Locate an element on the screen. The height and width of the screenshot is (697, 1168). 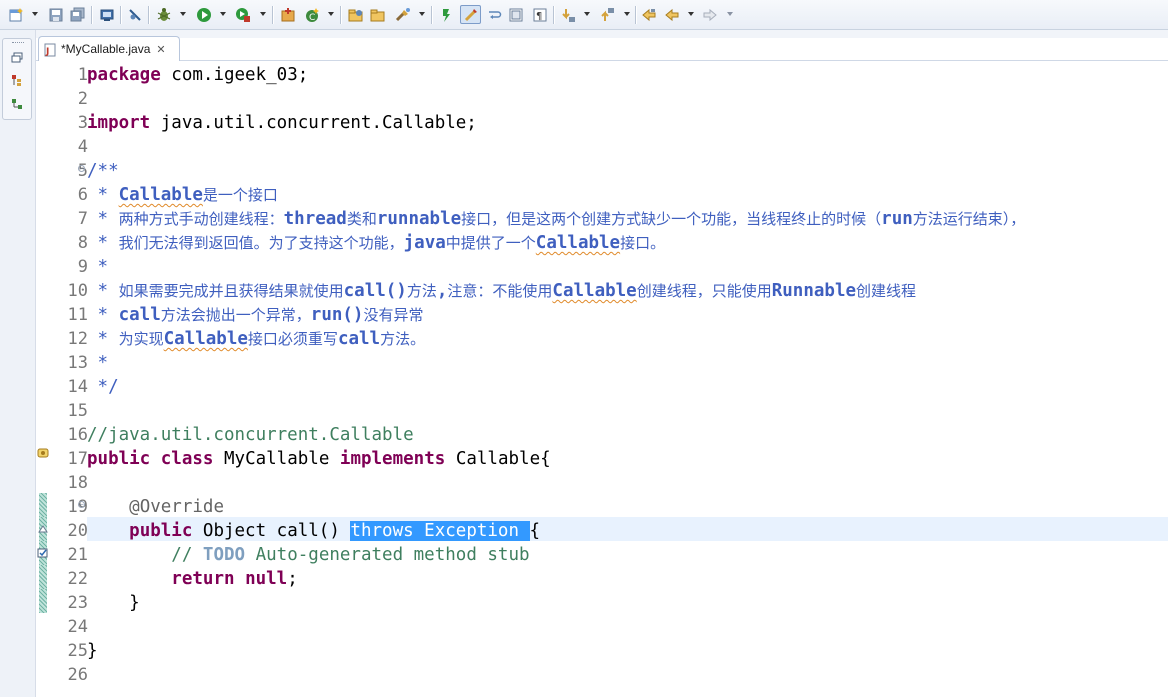
code-line-5: /** is located at coordinates (103, 171).